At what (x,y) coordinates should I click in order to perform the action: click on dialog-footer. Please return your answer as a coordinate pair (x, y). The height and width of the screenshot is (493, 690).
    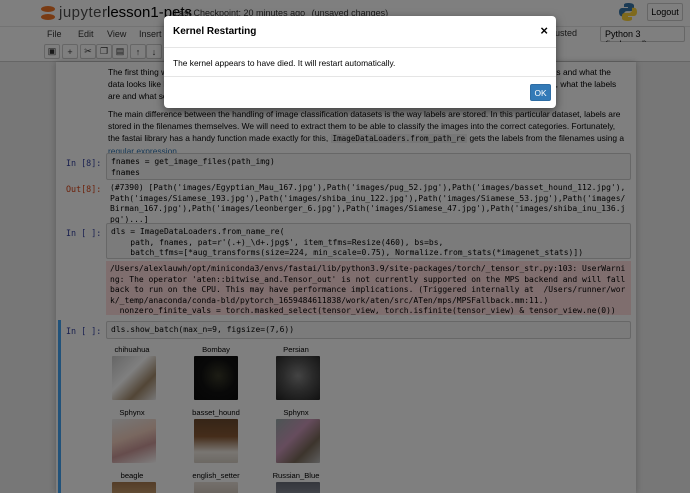
    Looking at the image, I should click on (360, 76).